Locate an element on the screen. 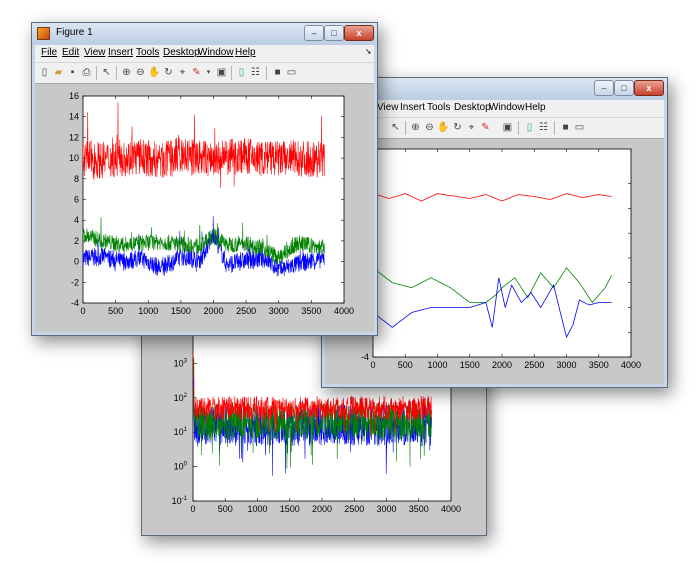 This screenshot has height=563, width=700. matlab-icon is located at coordinates (43, 33).